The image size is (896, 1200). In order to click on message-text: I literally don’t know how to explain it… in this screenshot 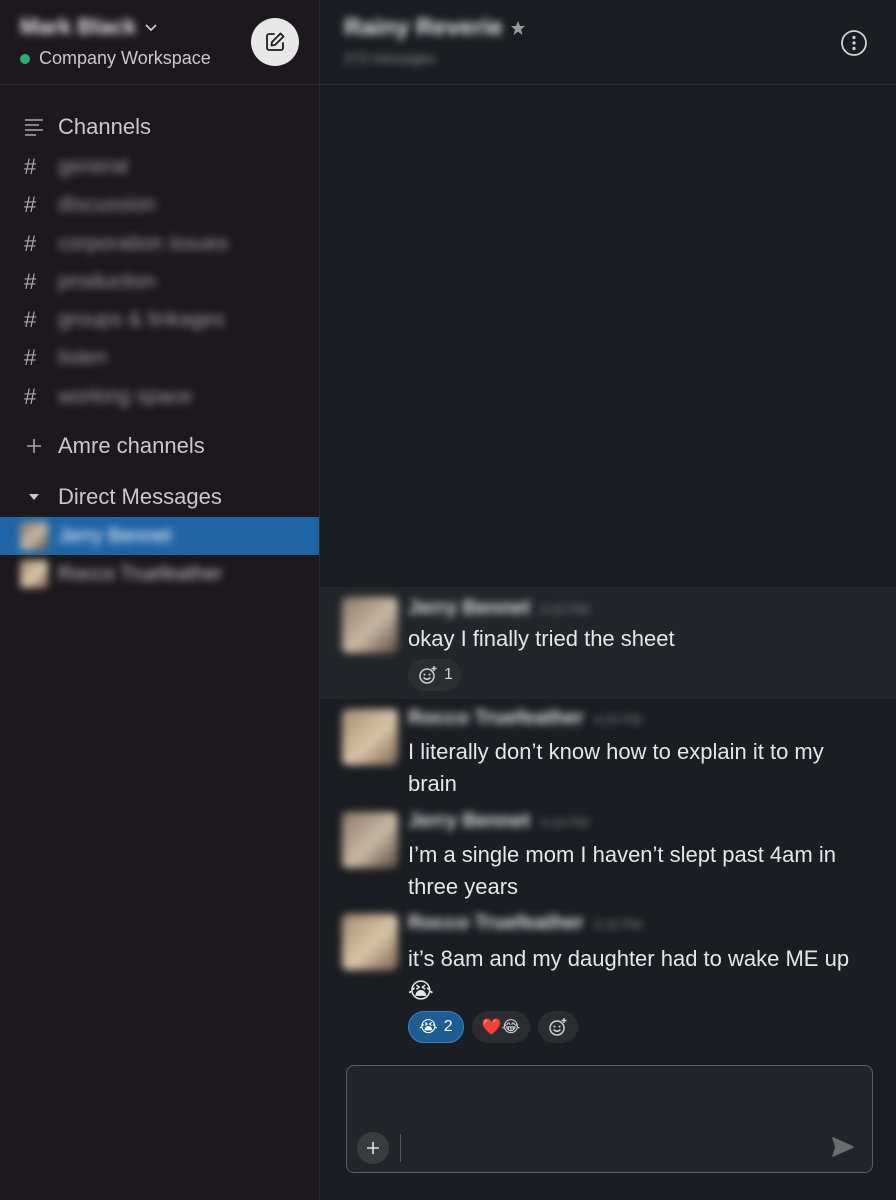, I will do `click(616, 767)`.